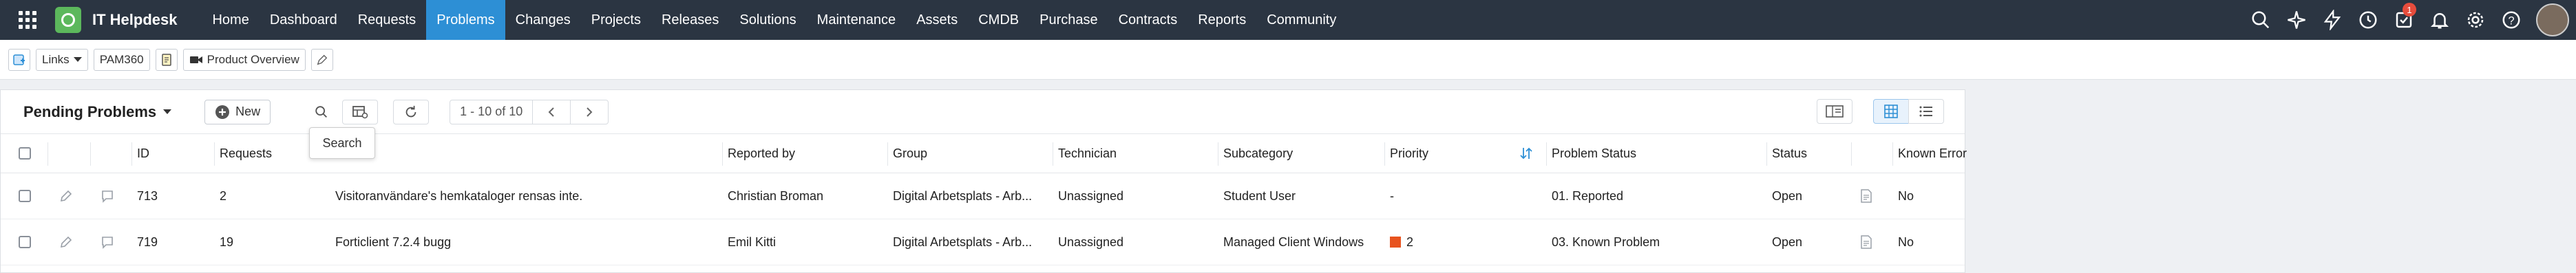  Describe the element at coordinates (526, 153) in the screenshot. I see `column-header-title: Title` at that location.